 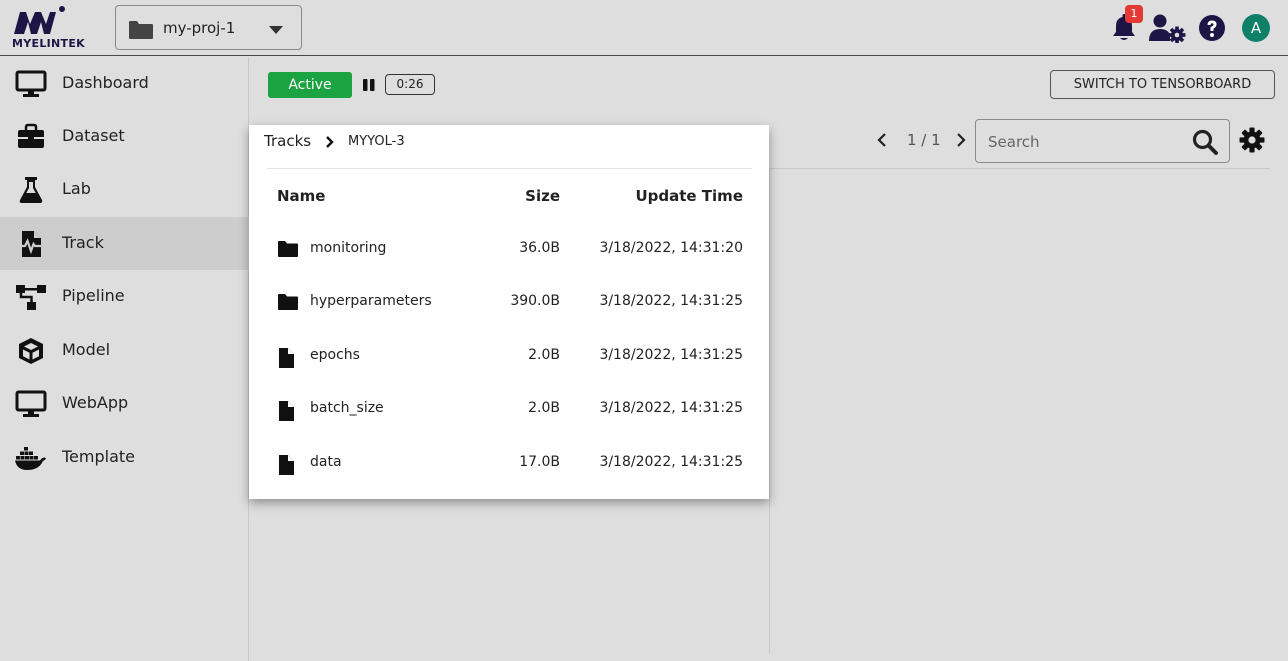 I want to click on sidebar-item-track: Track, so click(x=124, y=243).